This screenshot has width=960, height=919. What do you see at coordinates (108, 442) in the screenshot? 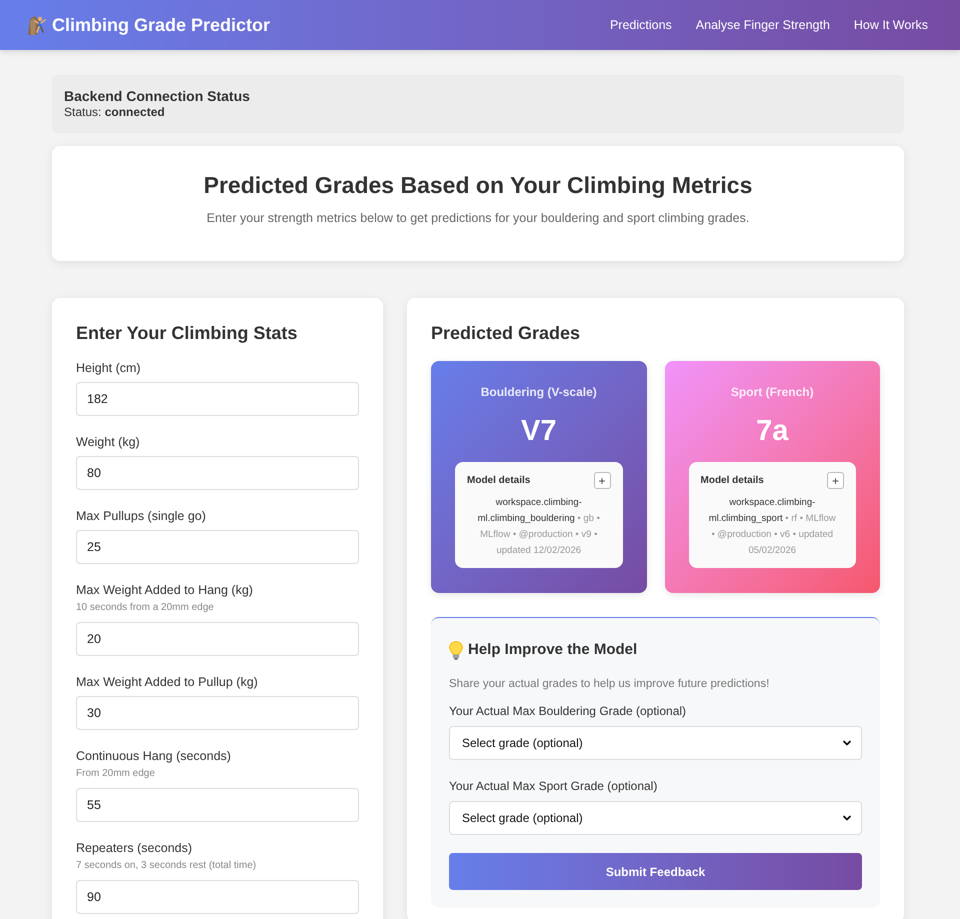
I see `field-label: Weight (kg)` at bounding box center [108, 442].